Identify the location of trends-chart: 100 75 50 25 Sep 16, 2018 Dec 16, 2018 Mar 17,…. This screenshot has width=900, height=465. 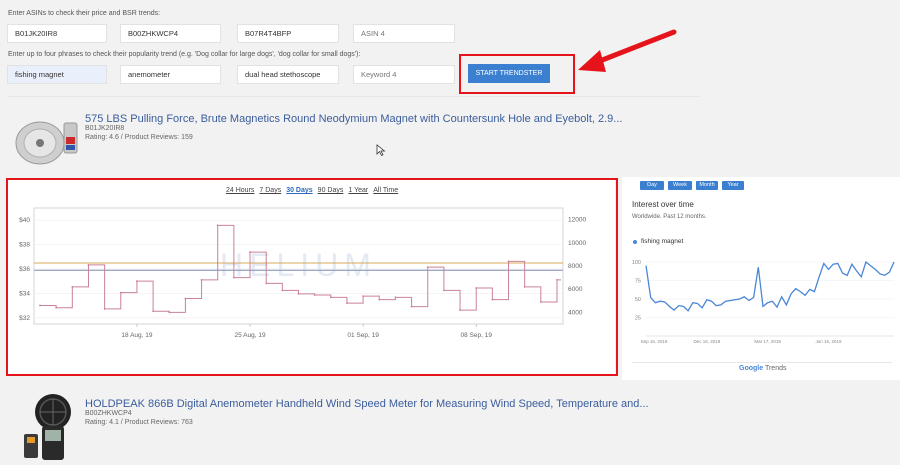
(763, 302).